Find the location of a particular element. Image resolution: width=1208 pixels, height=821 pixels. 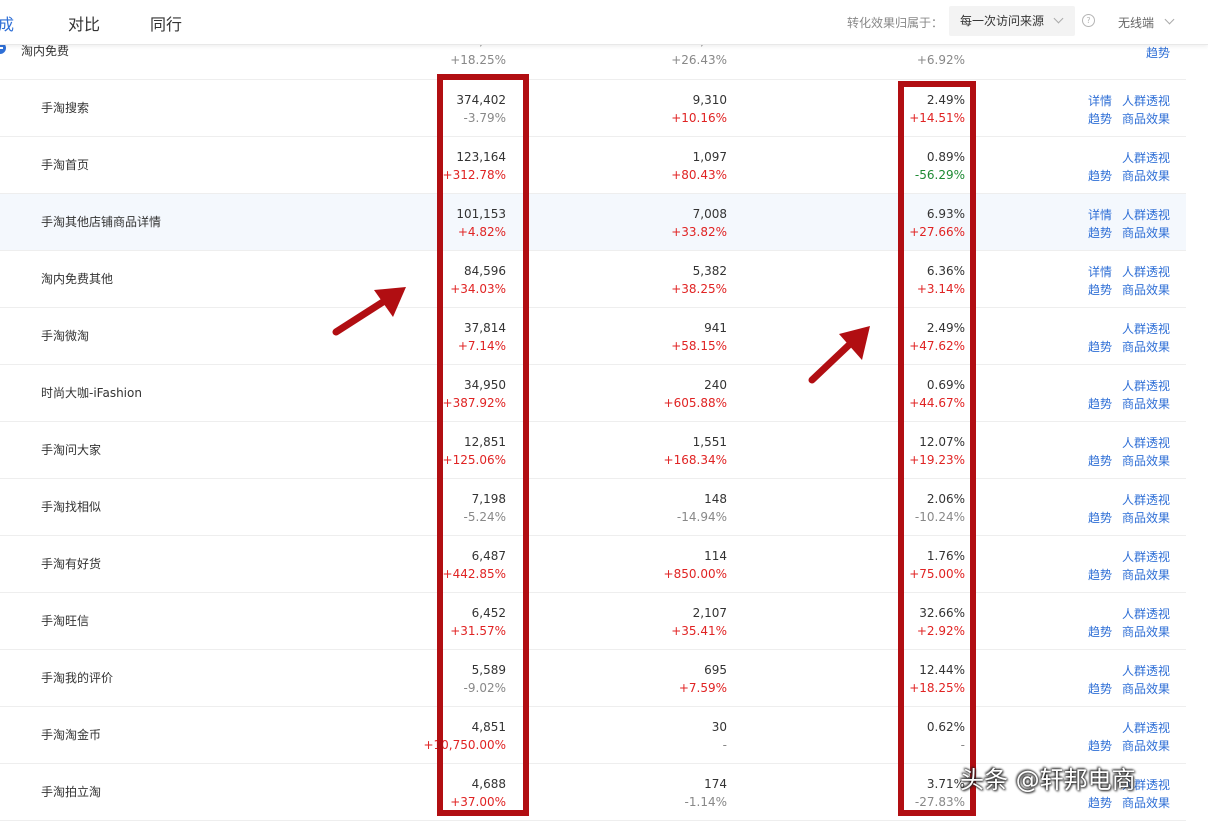

buyers-change: +38.25% is located at coordinates (699, 289).